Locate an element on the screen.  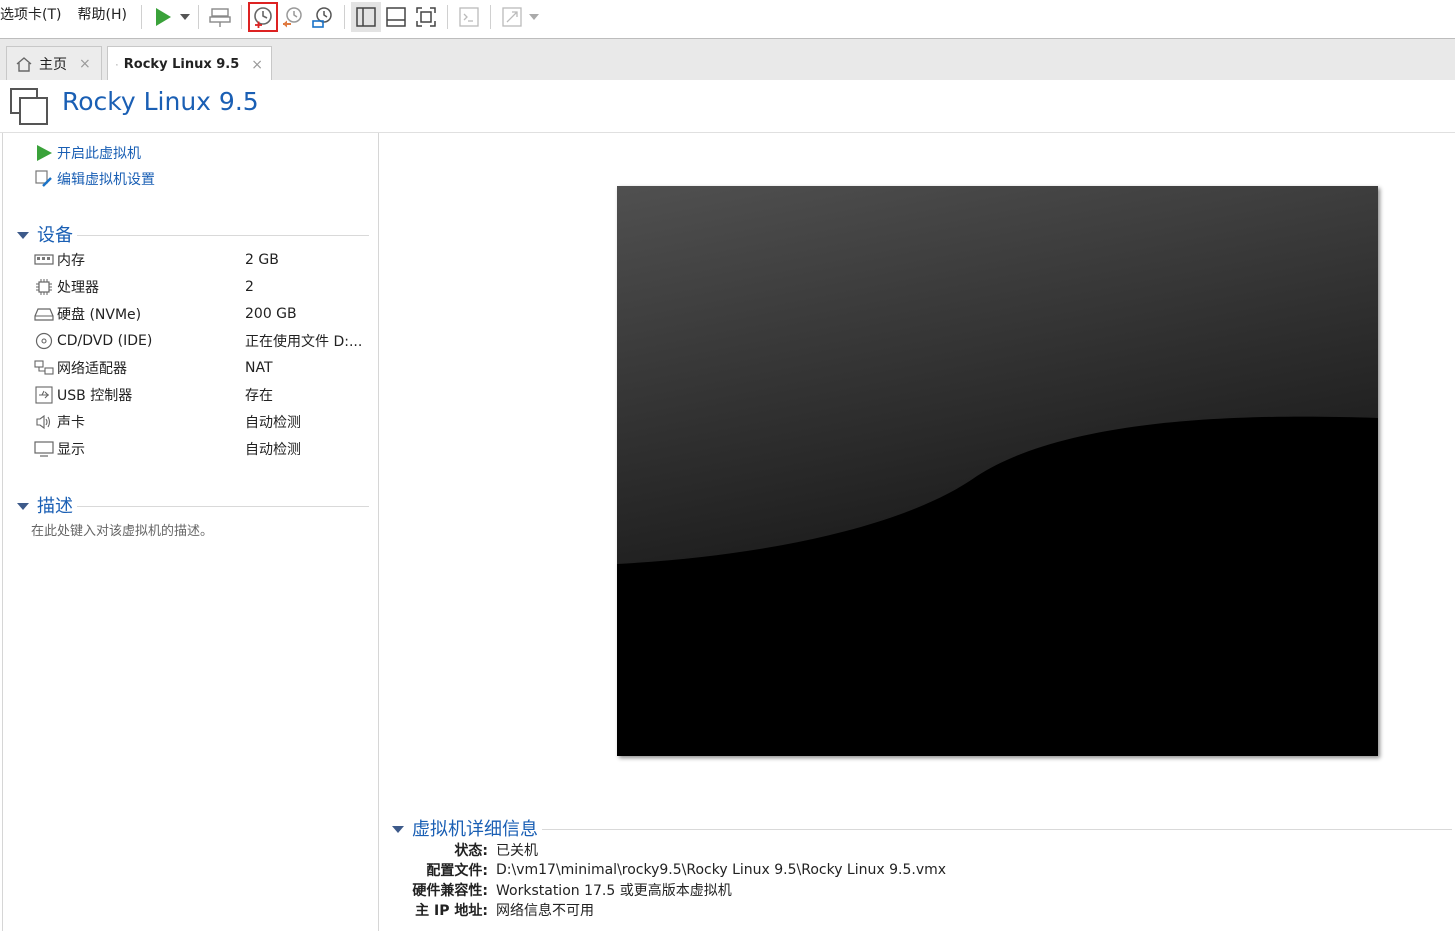
stretch-dropdown-button is located at coordinates (534, 17).